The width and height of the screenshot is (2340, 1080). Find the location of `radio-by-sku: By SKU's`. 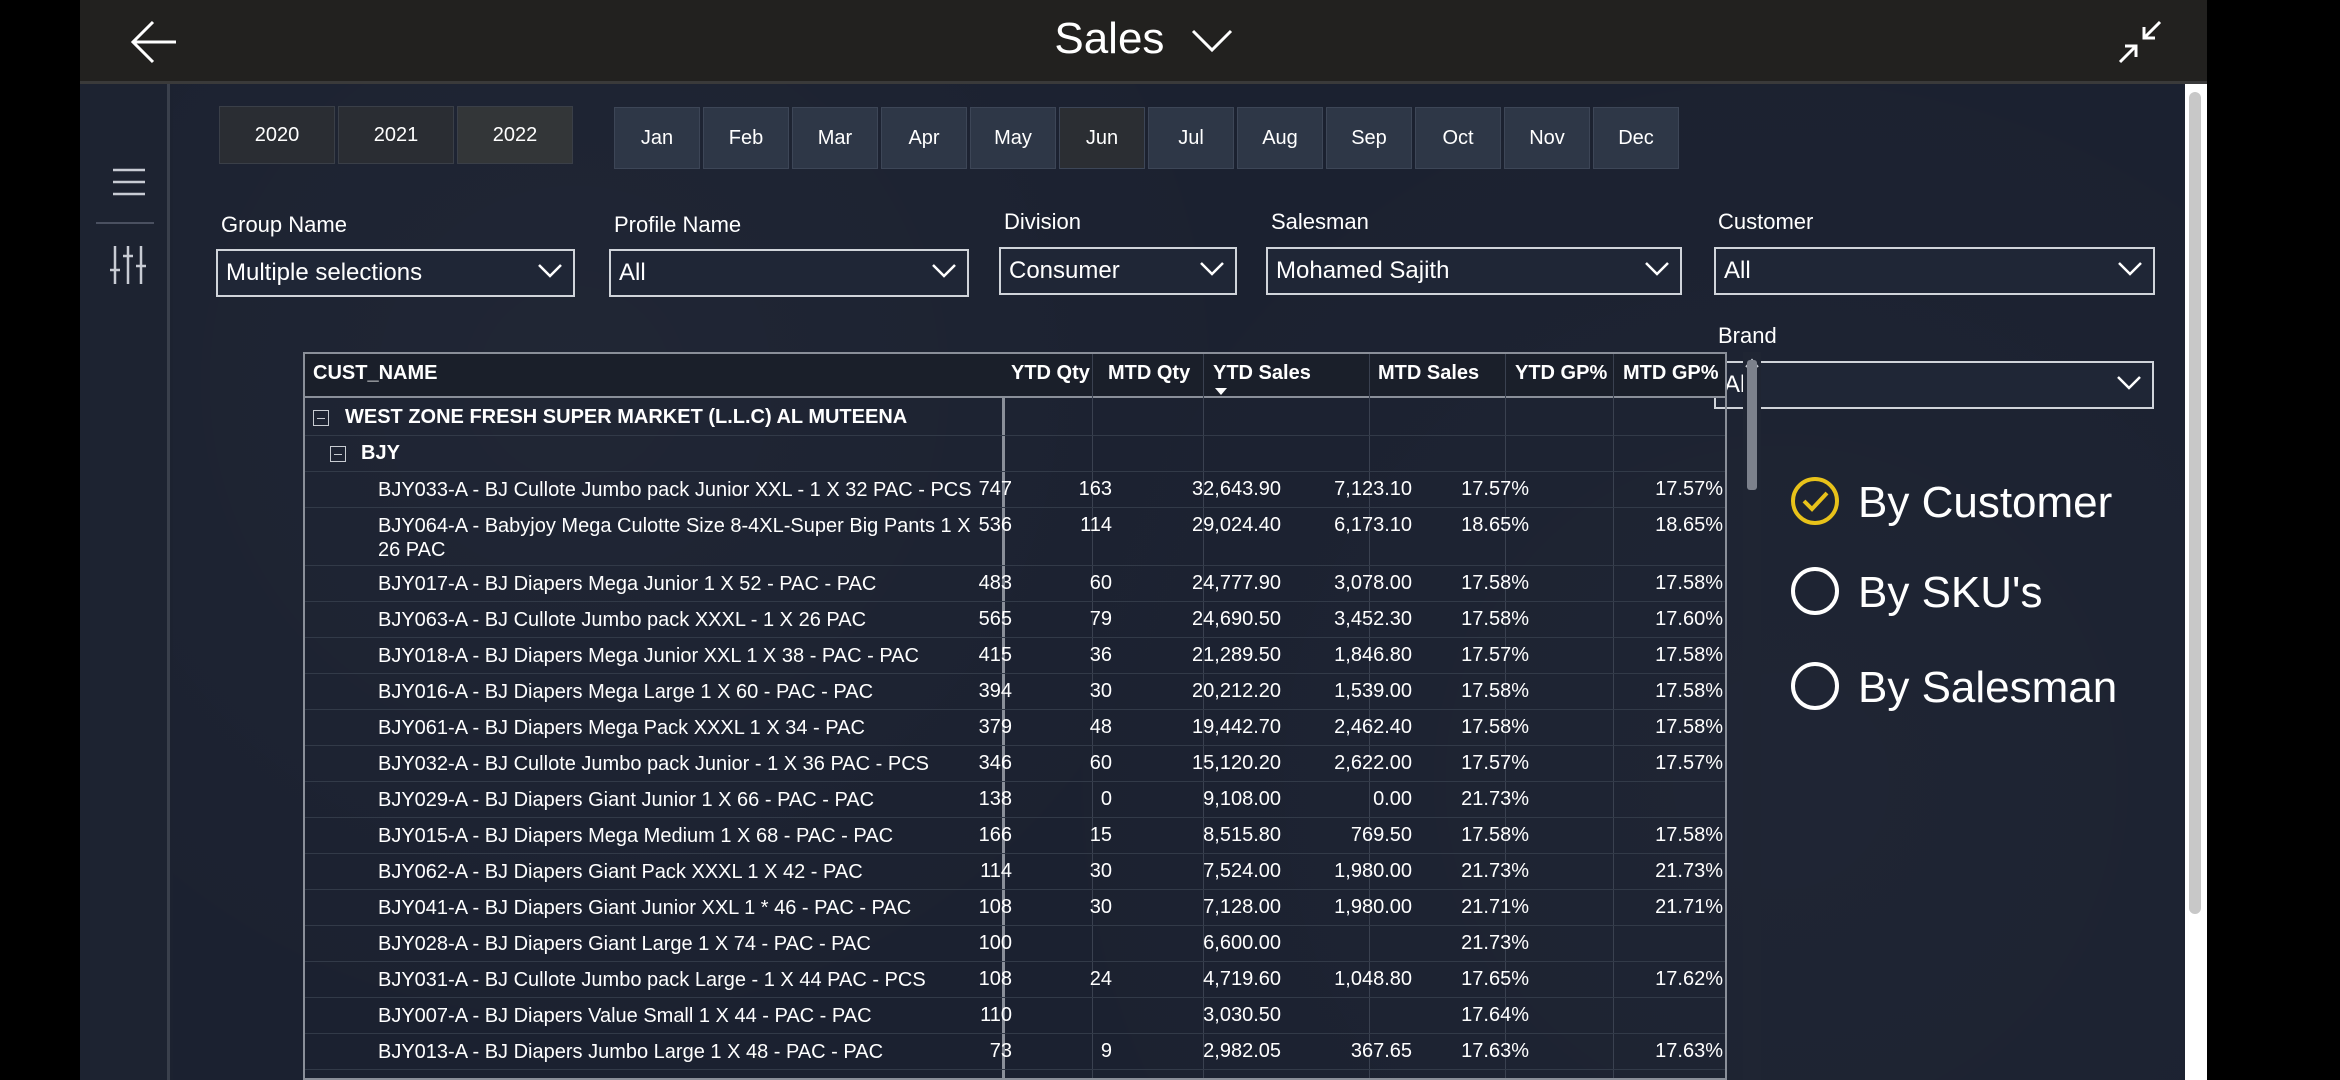

radio-by-sku: By SKU's is located at coordinates (1990, 590).